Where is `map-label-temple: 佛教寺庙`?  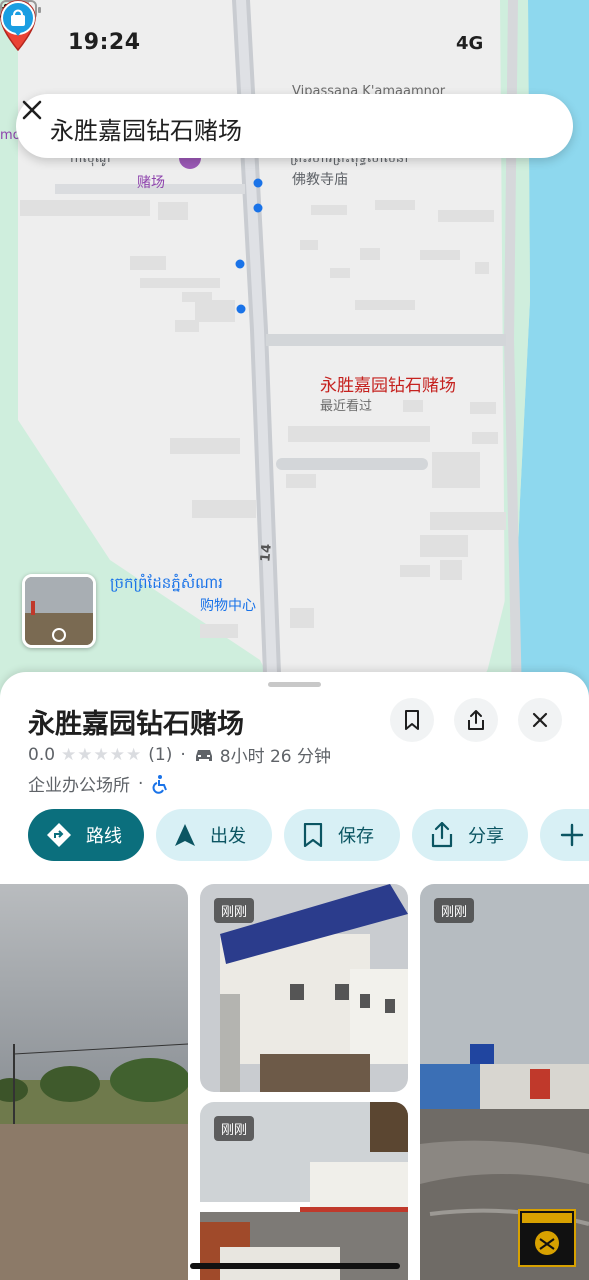
map-label-temple: 佛教寺庙 is located at coordinates (320, 179).